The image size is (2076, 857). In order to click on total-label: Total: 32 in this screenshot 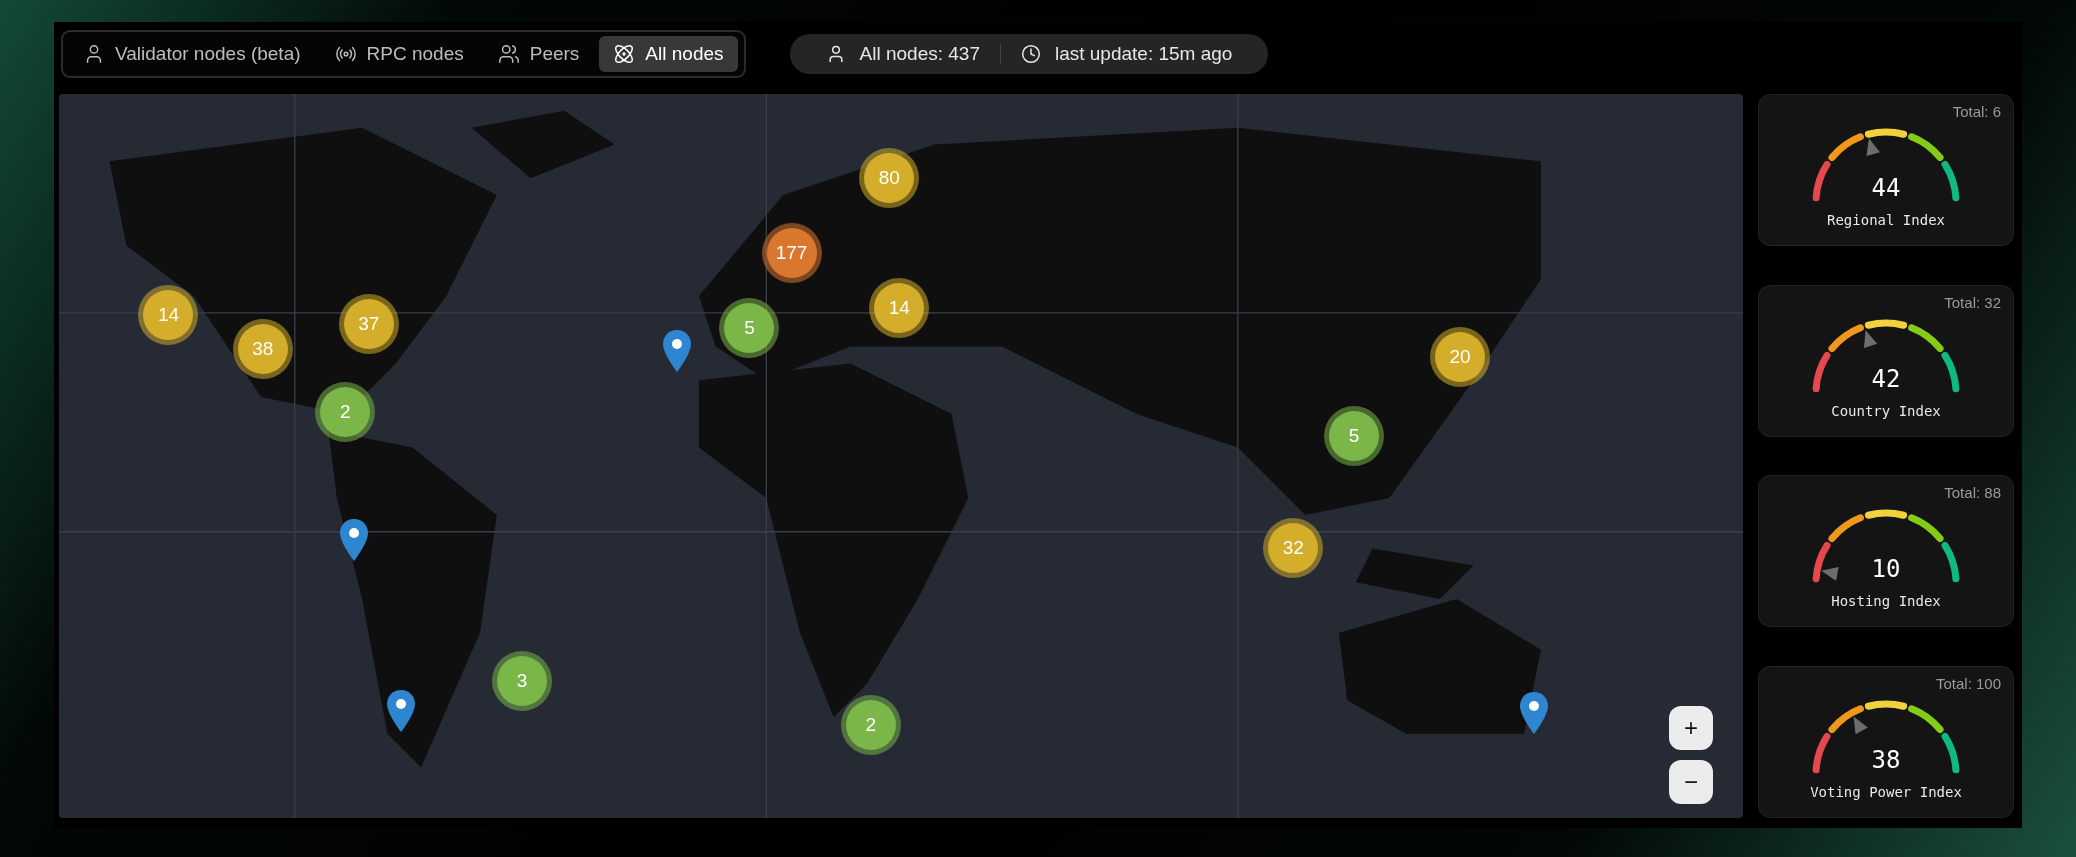, I will do `click(1972, 302)`.